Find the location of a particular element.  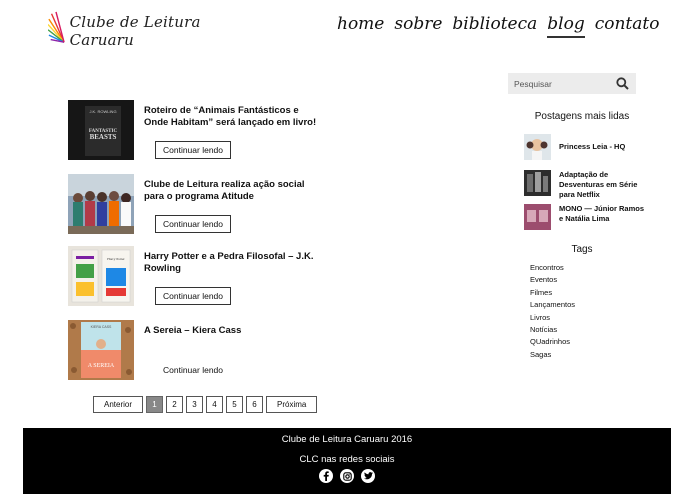

page-button-5: 5 is located at coordinates (235, 404).